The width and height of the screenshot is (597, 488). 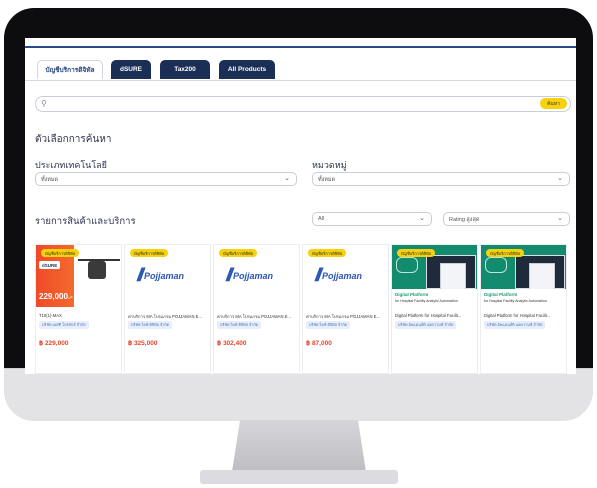 I want to click on product-price: ฿ 302,400, so click(x=232, y=343).